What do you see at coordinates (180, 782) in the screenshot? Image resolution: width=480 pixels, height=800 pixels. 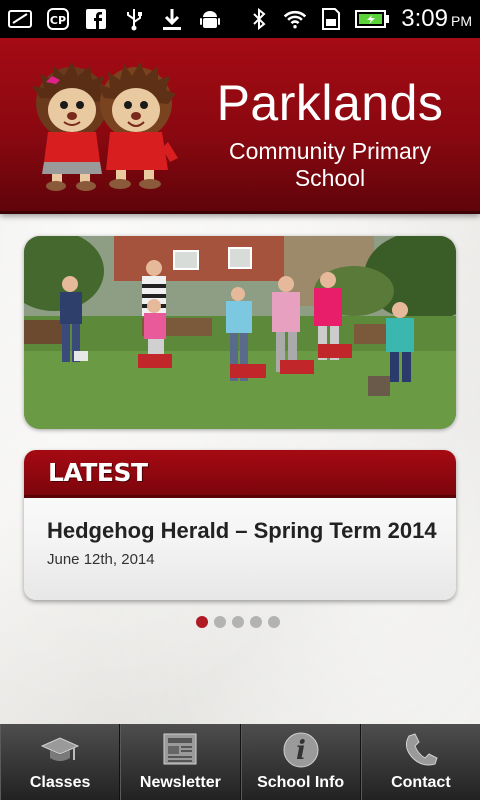 I see `tab-newsletter-label: Newsletter` at bounding box center [180, 782].